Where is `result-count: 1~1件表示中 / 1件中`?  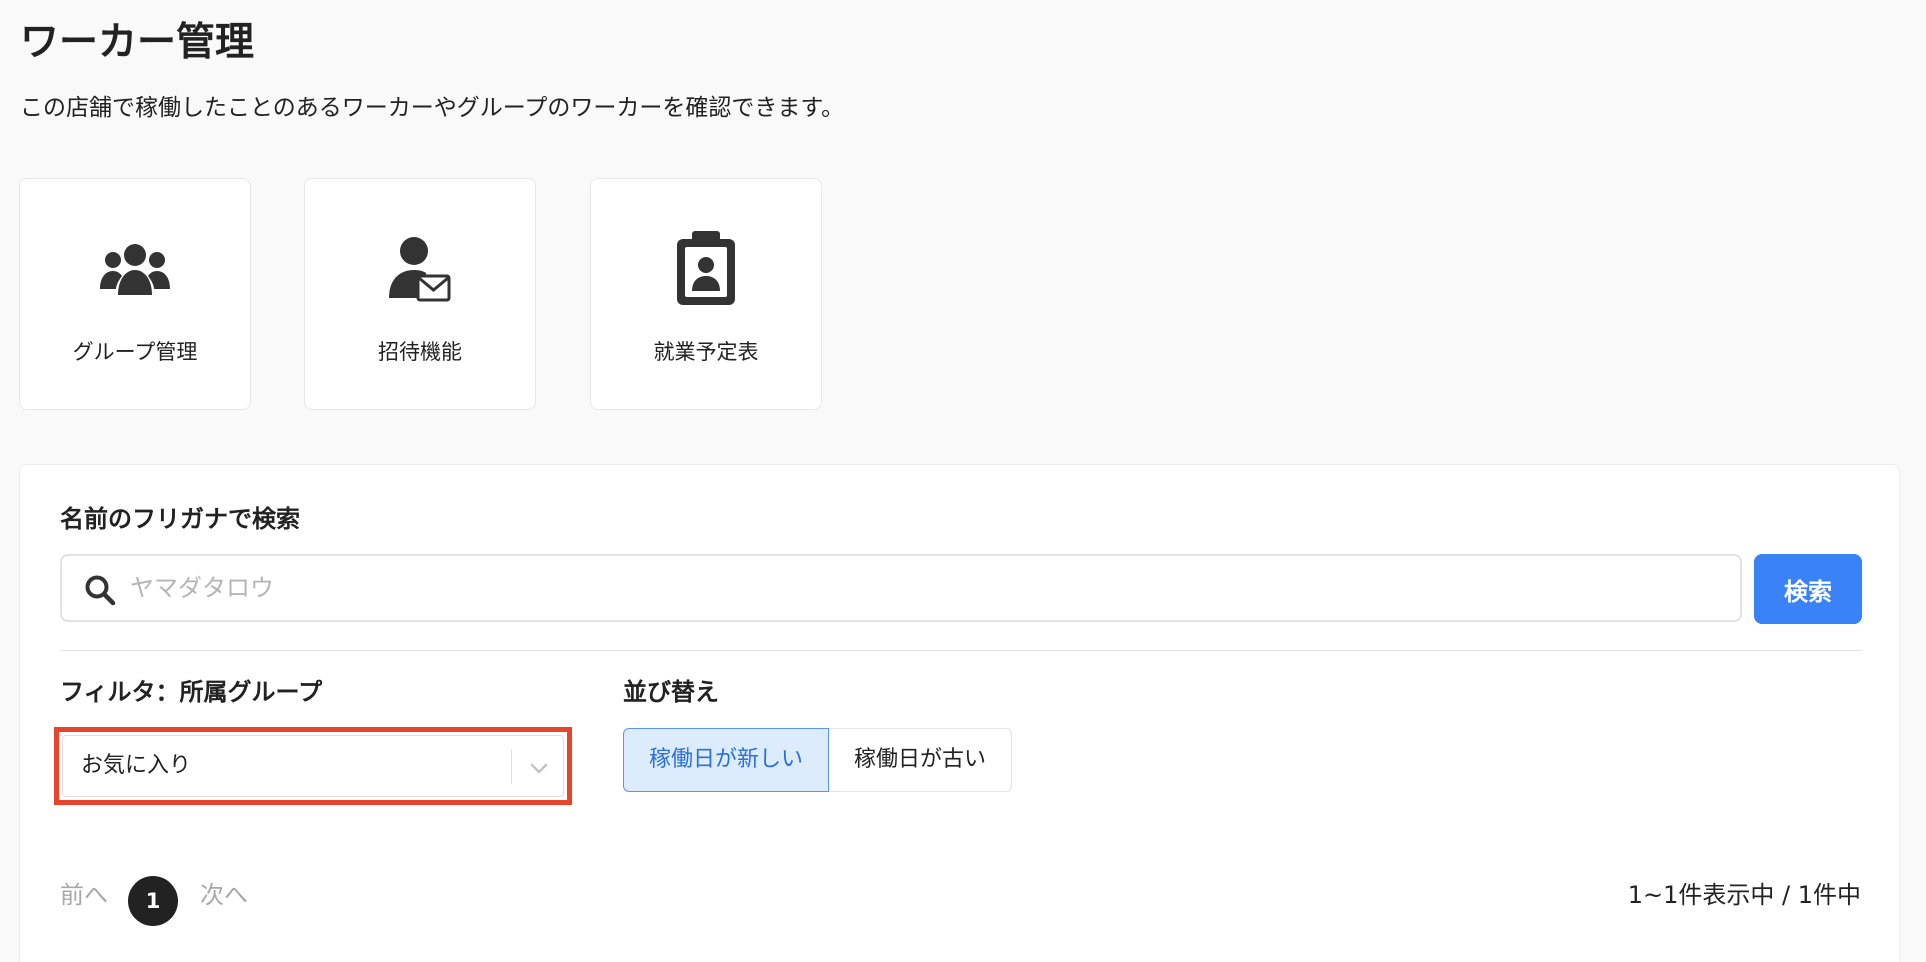 result-count: 1~1件表示中 / 1件中 is located at coordinates (1744, 895).